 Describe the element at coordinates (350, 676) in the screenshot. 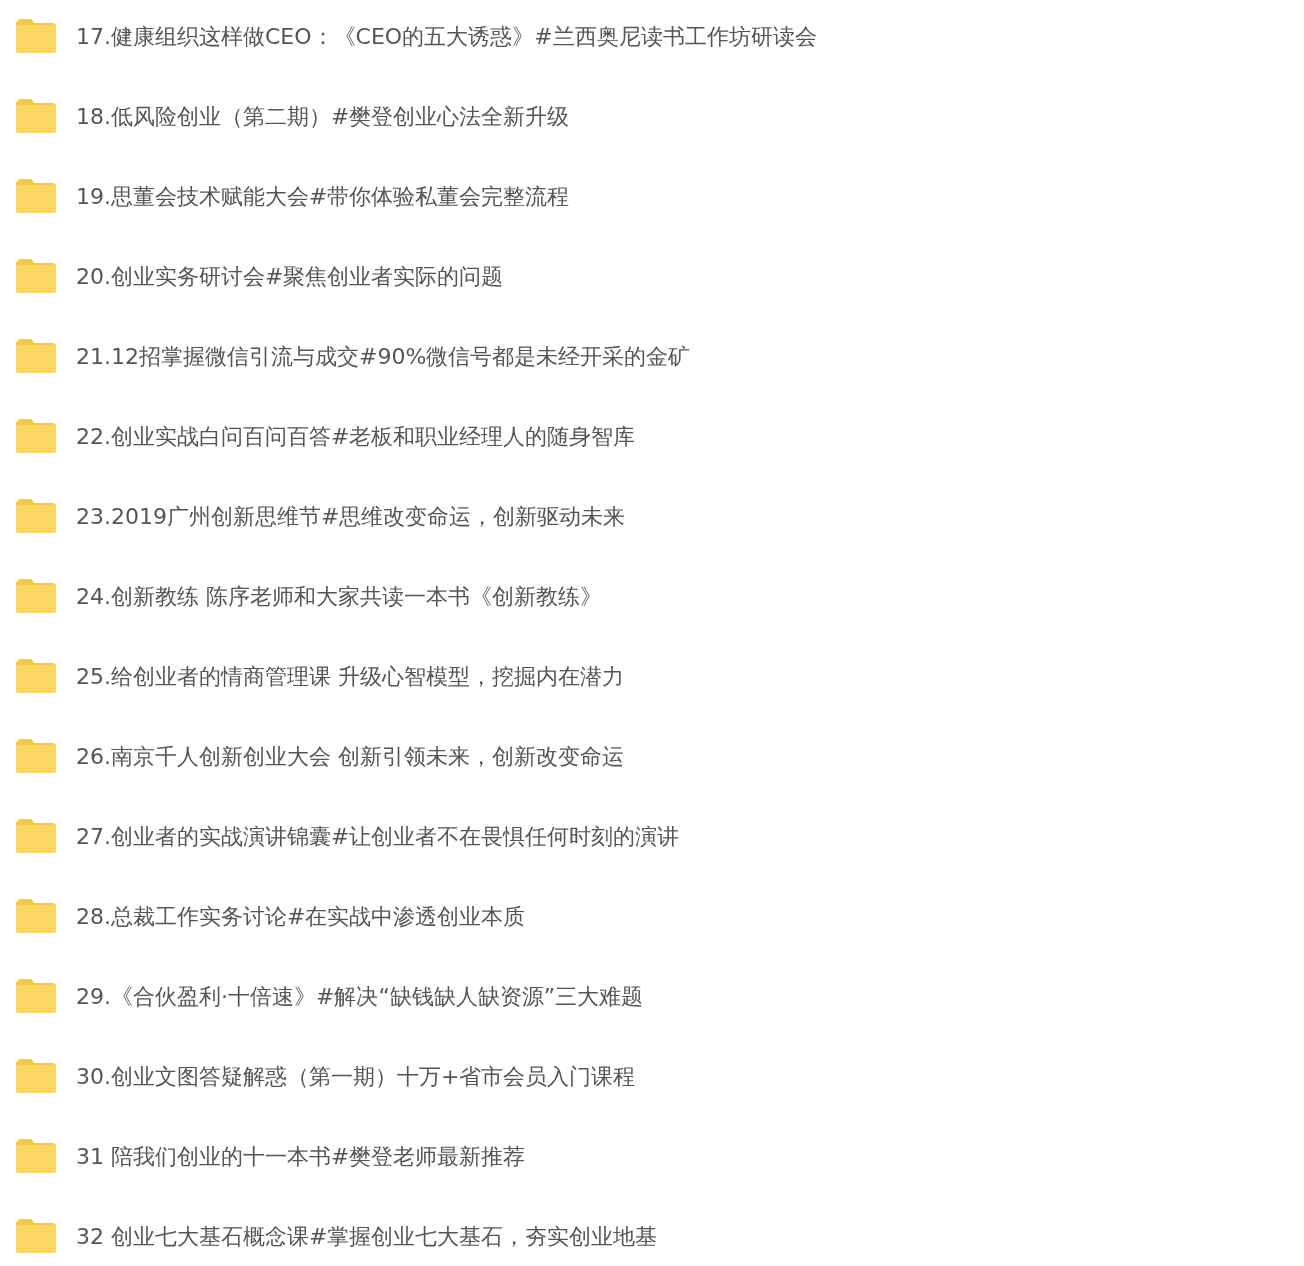

I see `folder-name: 25.给创业者的情商管理课 升级心智模型，挖掘内在潜力` at that location.